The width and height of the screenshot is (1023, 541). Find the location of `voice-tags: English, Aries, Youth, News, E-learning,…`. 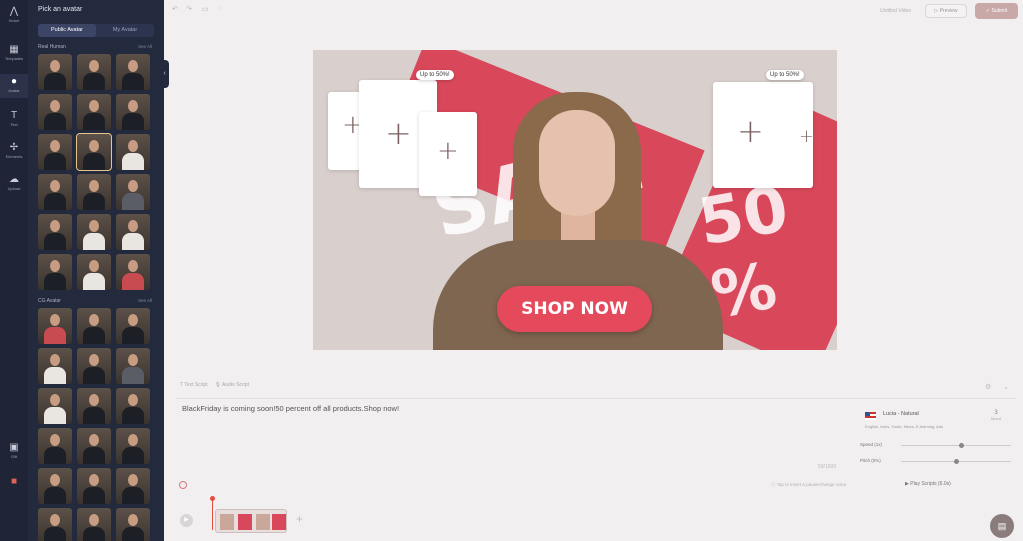

voice-tags: English, Aries, Youth, News, E-learning,… is located at coordinates (904, 426).